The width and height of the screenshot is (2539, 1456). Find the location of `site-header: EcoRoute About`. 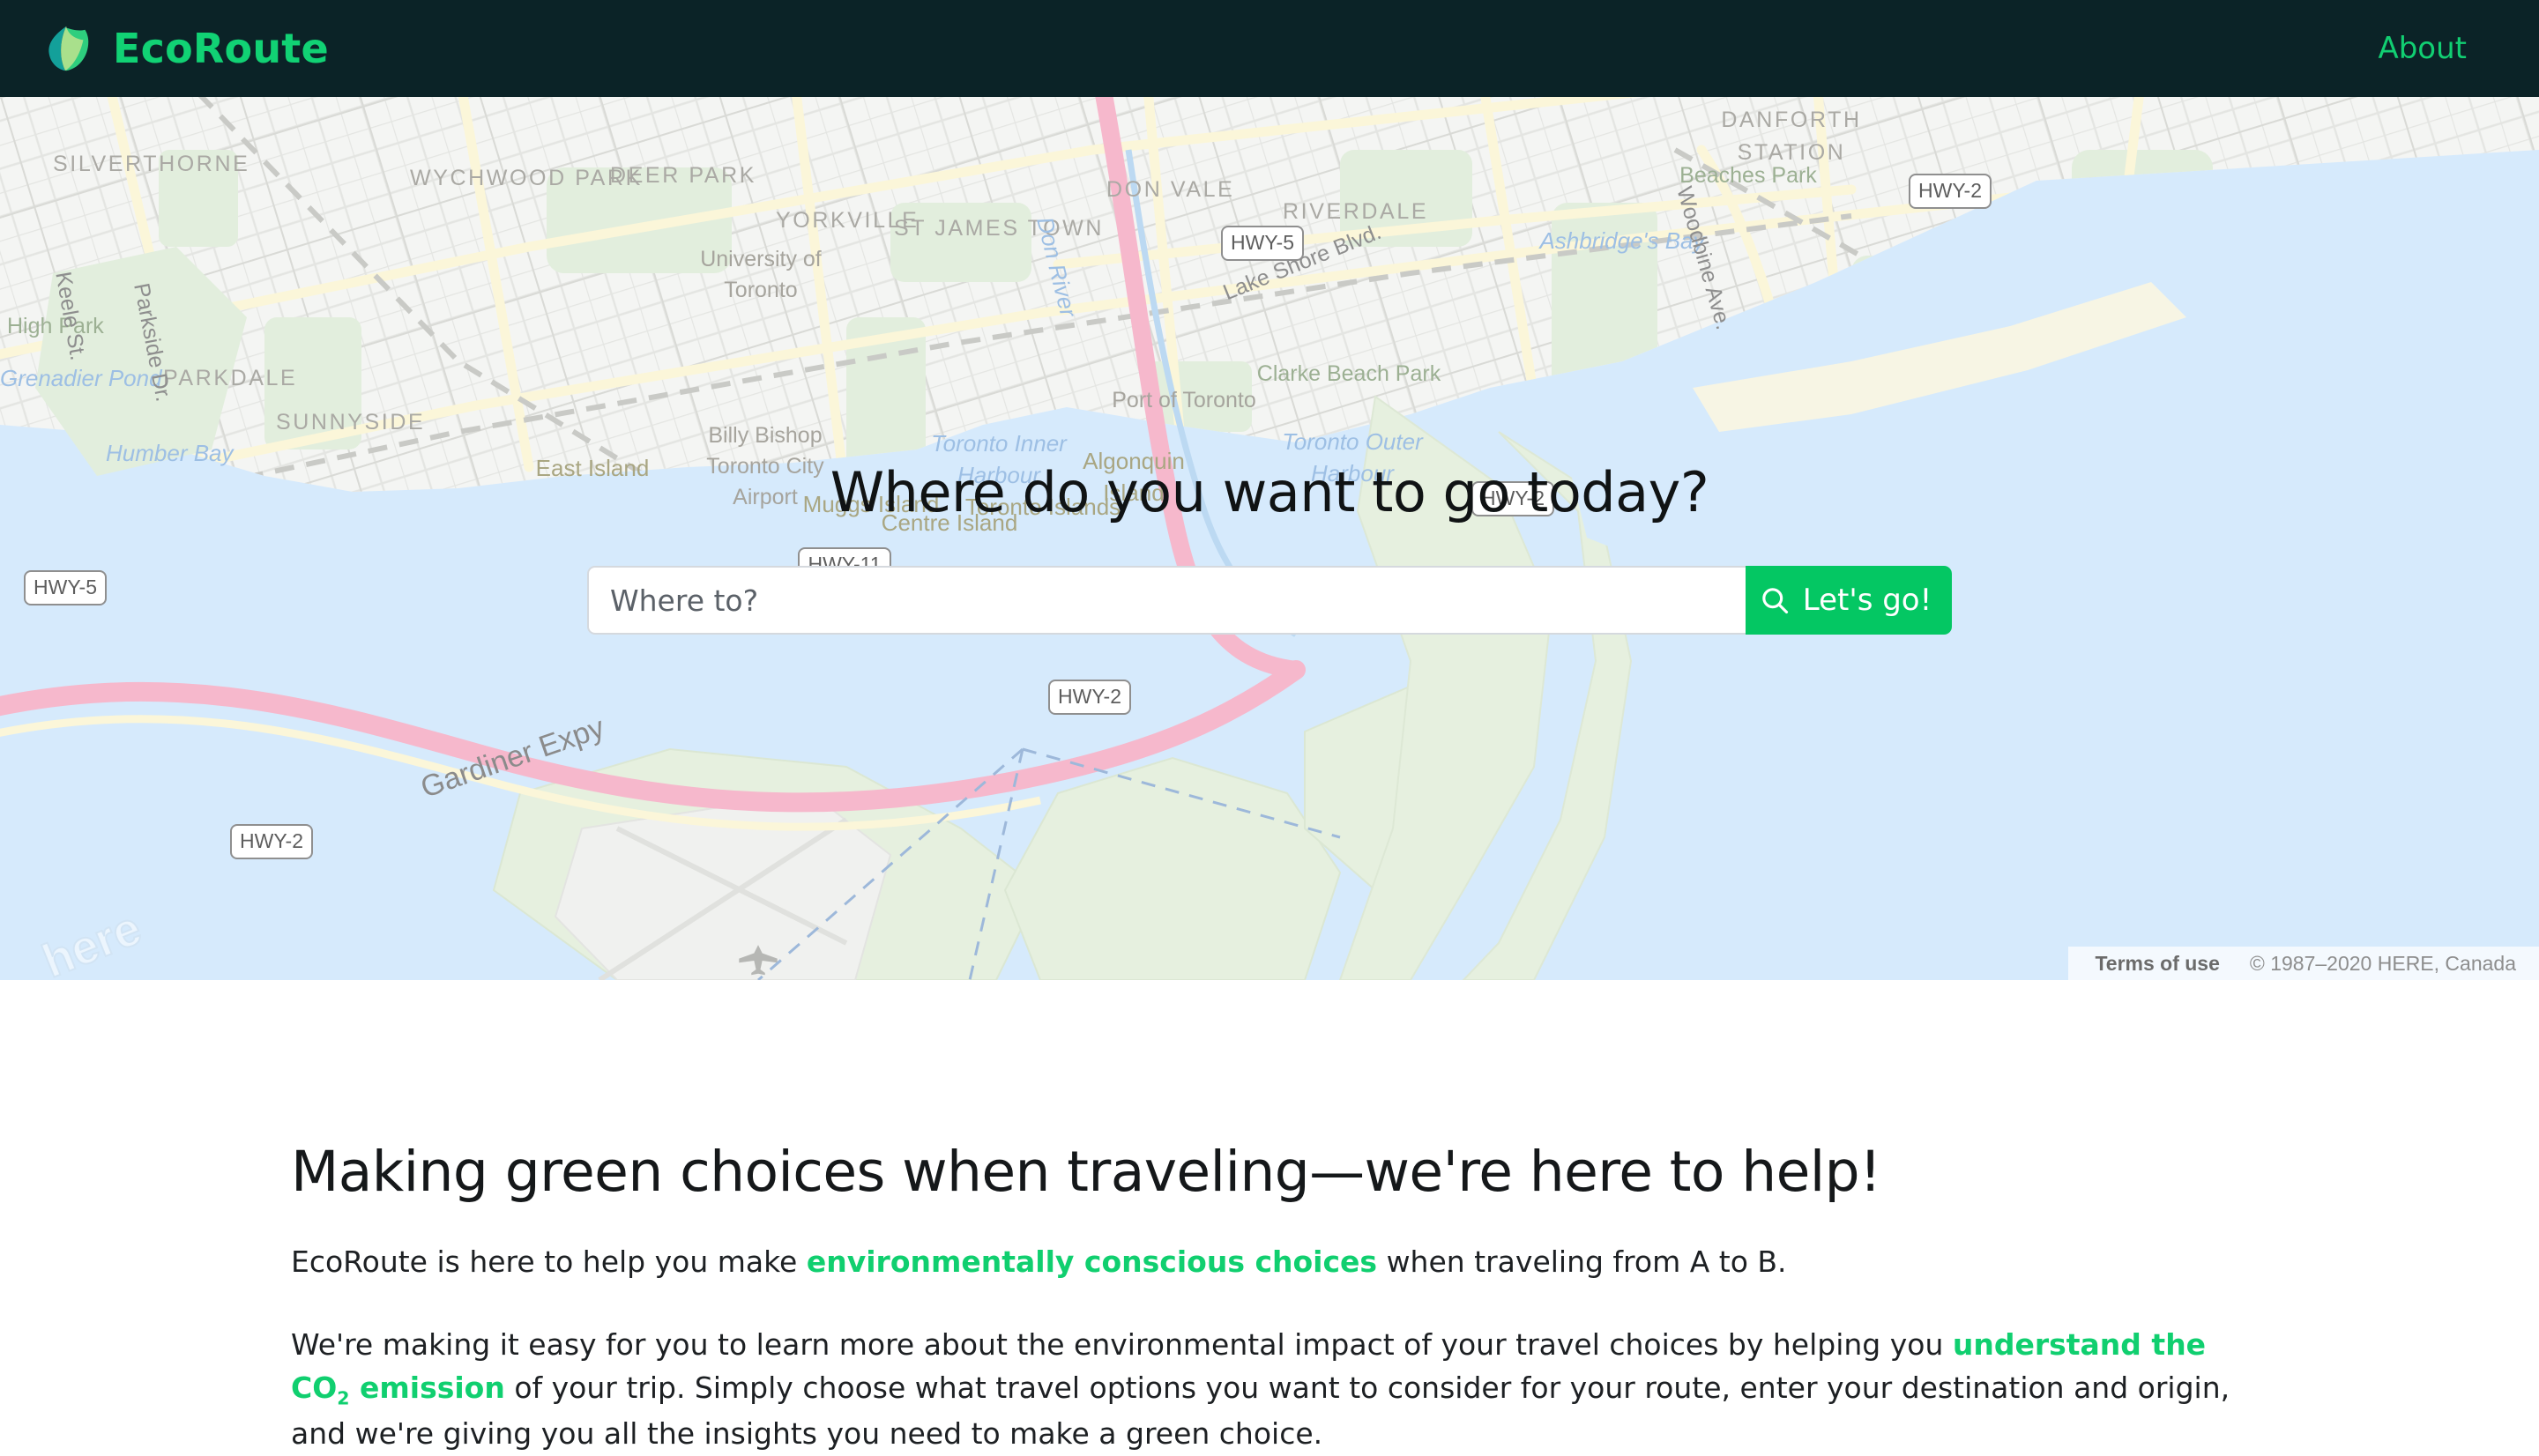

site-header: EcoRoute About is located at coordinates (1269, 48).